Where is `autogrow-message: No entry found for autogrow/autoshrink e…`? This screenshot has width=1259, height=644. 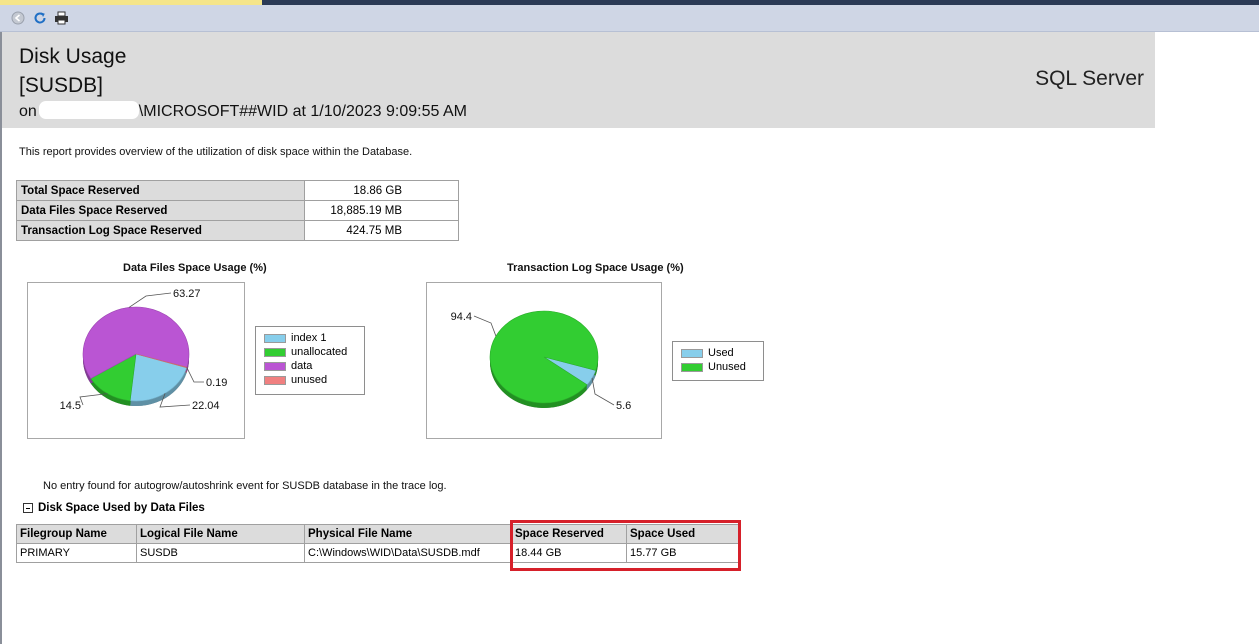
autogrow-message: No entry found for autogrow/autoshrink e… is located at coordinates (245, 486).